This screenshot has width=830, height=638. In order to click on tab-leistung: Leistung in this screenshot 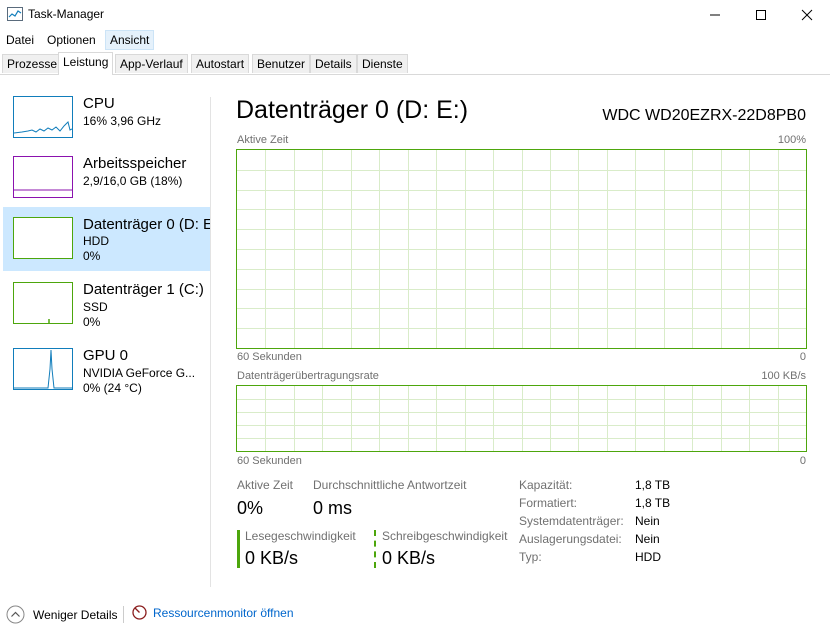, I will do `click(86, 63)`.